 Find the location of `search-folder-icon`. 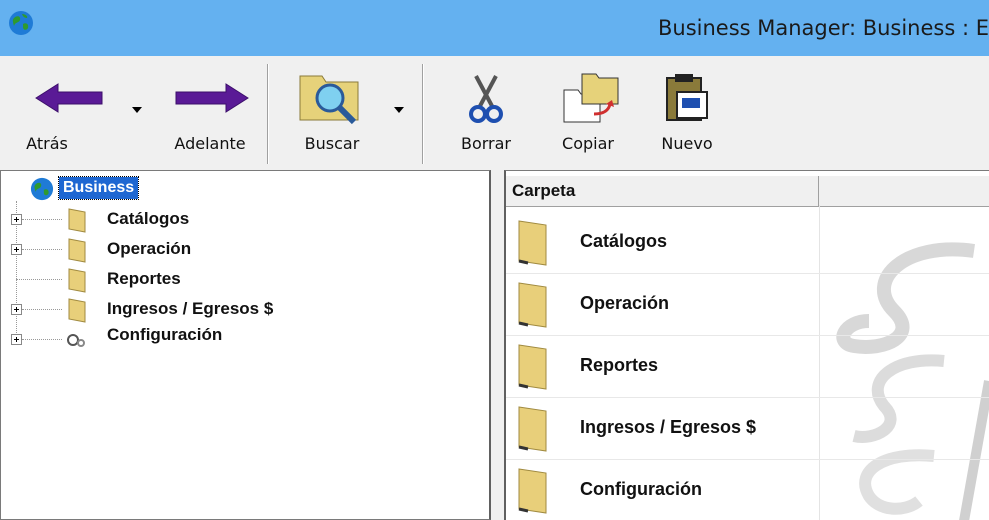

search-folder-icon is located at coordinates (329, 100).